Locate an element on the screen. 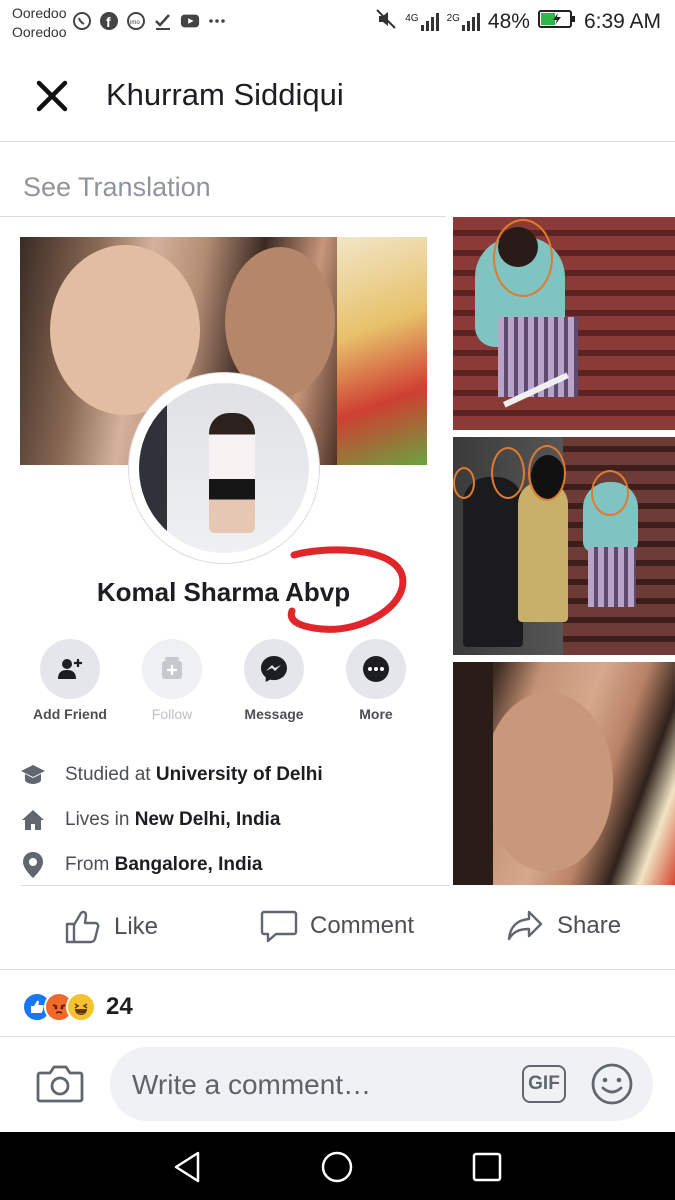  like-button: Like is located at coordinates (111, 927).